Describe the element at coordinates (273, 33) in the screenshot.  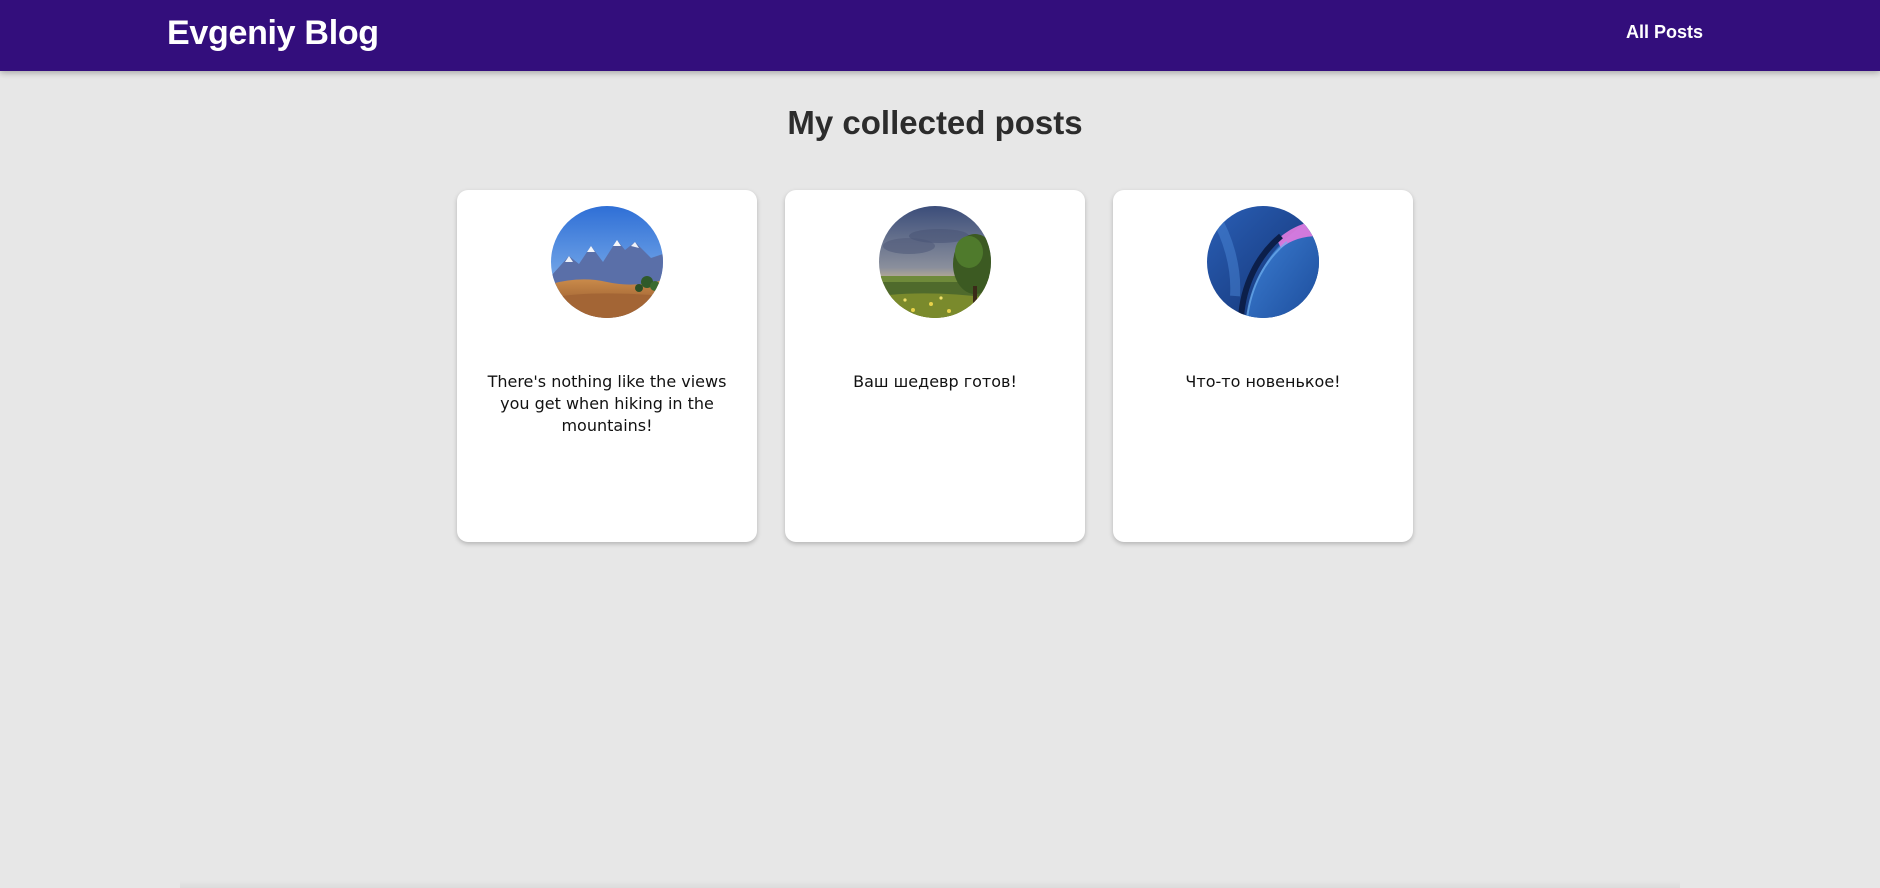
I see `brand-logo-link: Evgeniy Blog` at that location.